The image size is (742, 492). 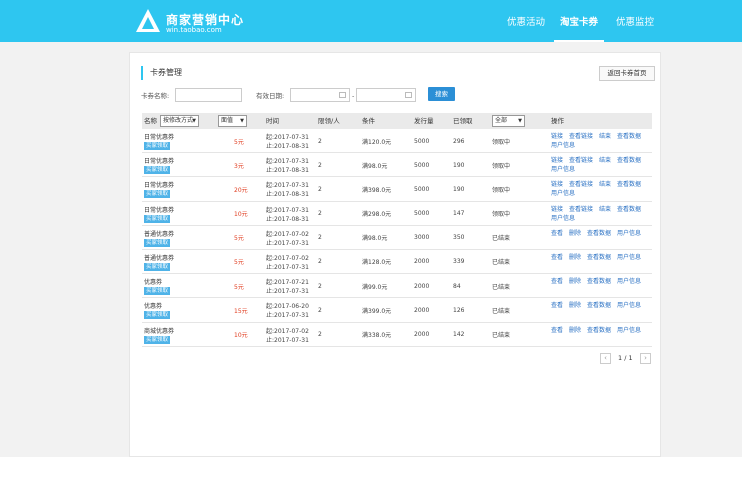 I want to click on back-to-coupons-button: 返回卡券首页, so click(x=627, y=73).